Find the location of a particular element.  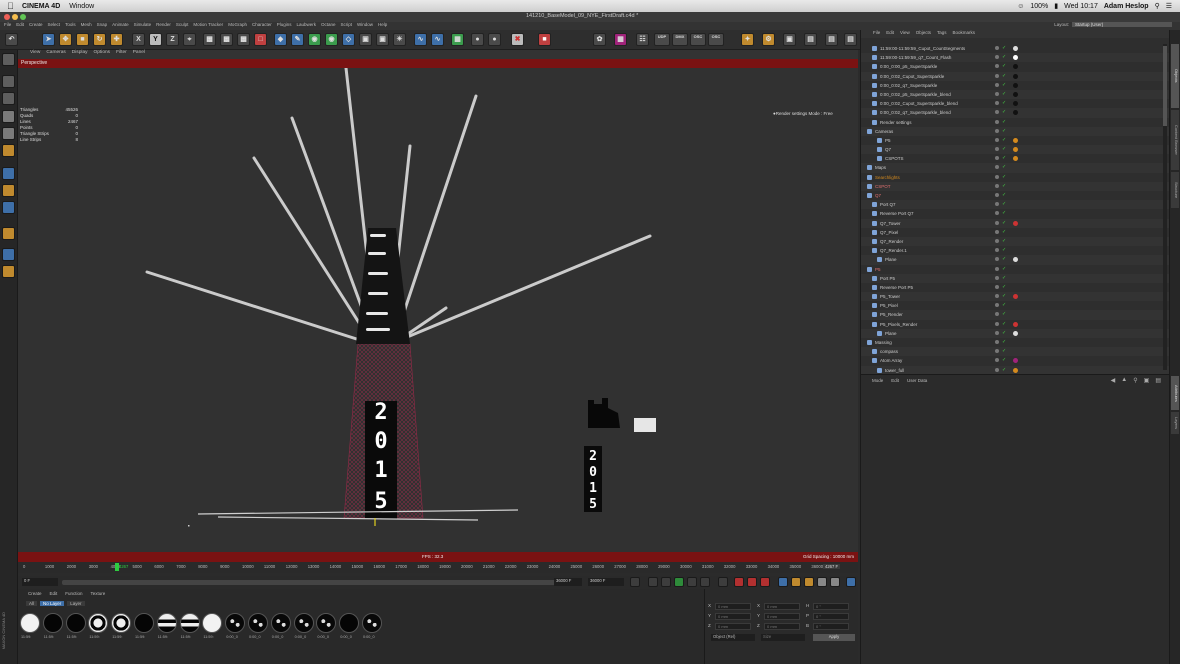

om-menu-edit: Edit is located at coordinates (890, 34).